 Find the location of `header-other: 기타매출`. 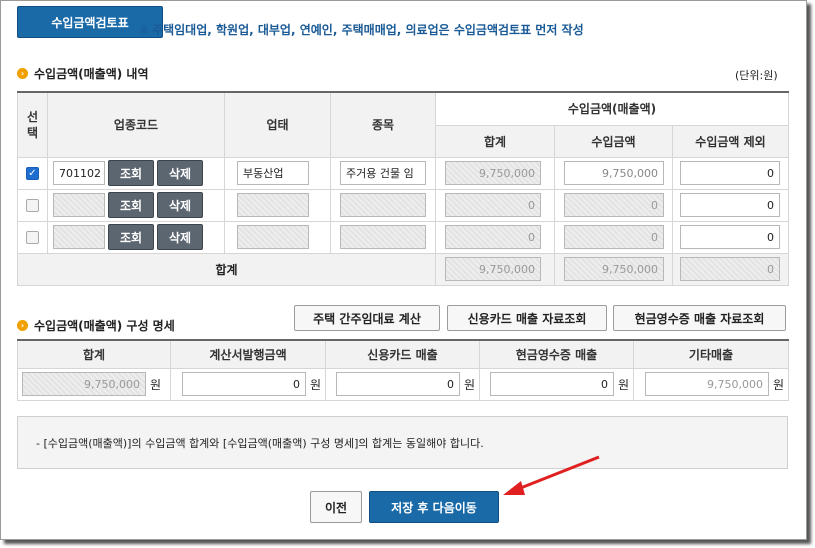

header-other: 기타매출 is located at coordinates (711, 354).